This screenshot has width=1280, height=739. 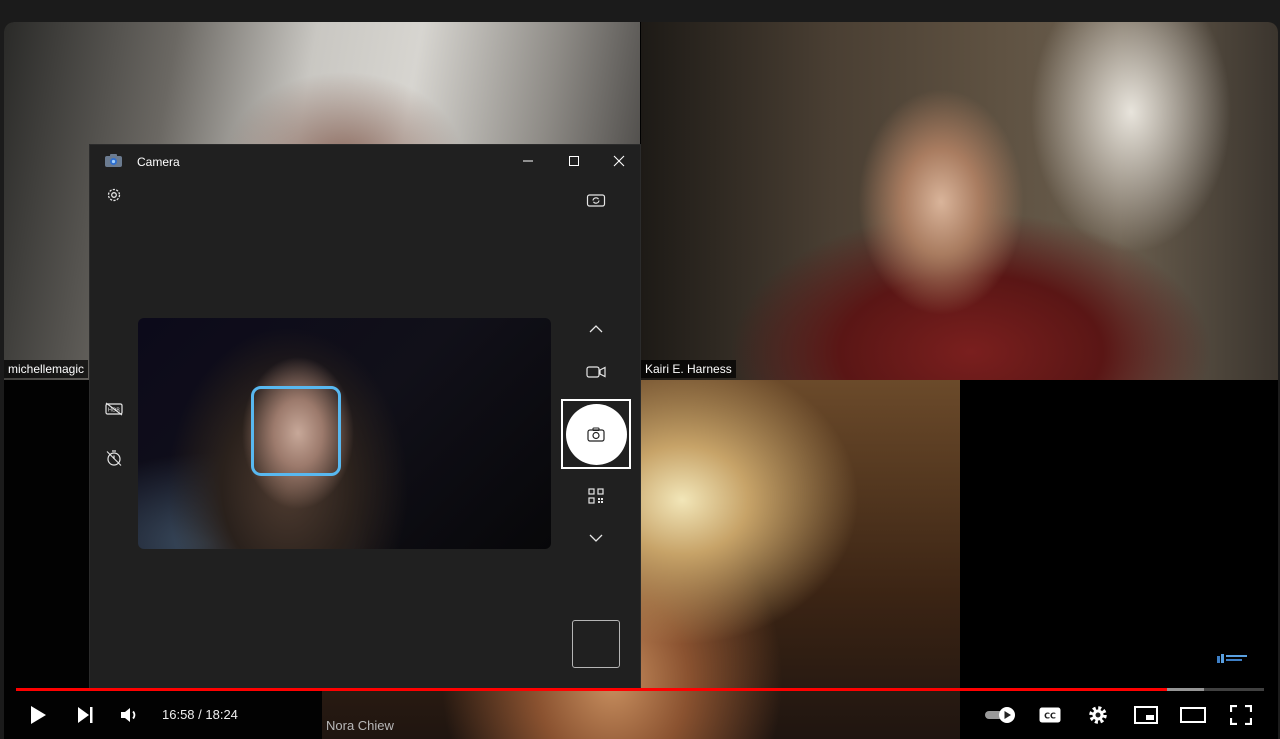 I want to click on svg-text: CC, so click(x=1050, y=716).